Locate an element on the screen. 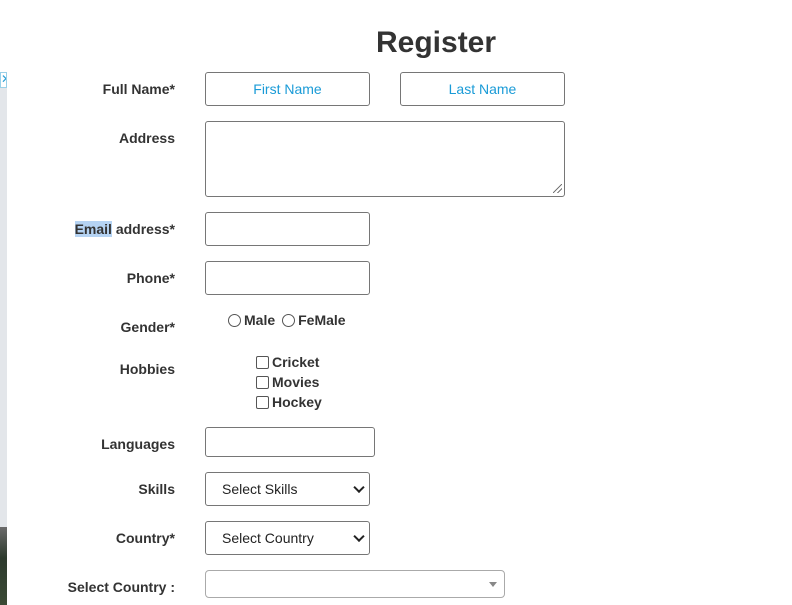 This screenshot has height=605, width=792. languages-input is located at coordinates (290, 442).